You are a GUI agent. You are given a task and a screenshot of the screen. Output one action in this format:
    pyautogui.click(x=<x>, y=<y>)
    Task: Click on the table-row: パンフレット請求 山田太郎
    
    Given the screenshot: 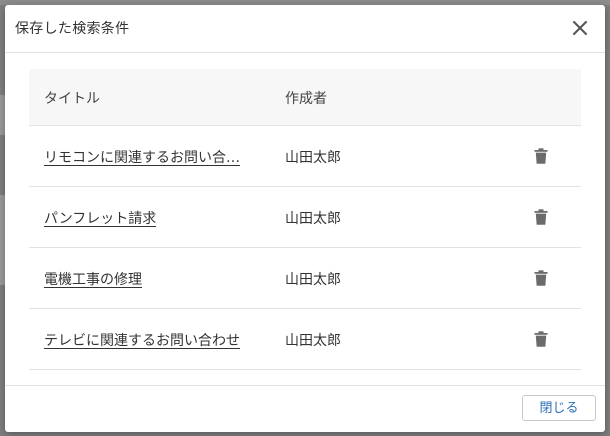 What is the action you would take?
    pyautogui.click(x=305, y=217)
    